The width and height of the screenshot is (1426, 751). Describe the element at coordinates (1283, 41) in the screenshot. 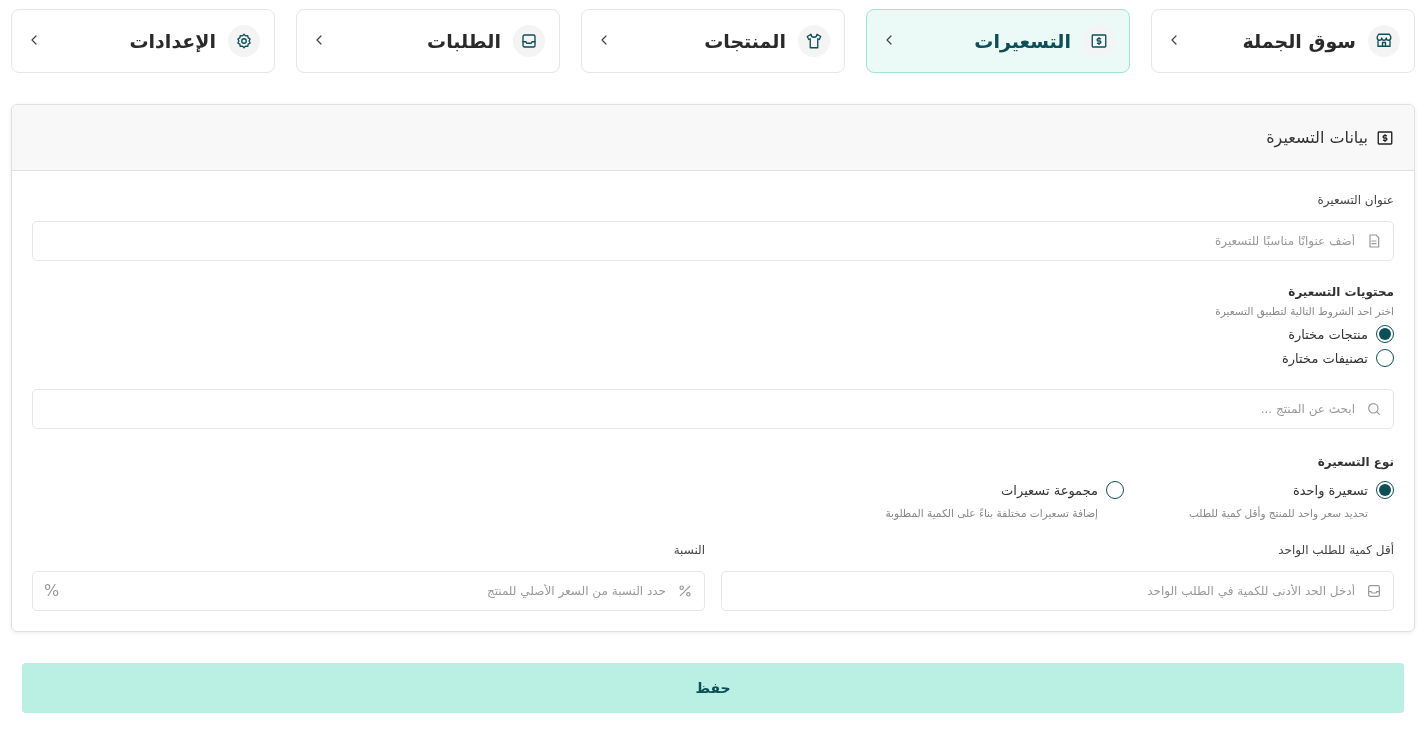

I see `nav-tab: سوق الجملة` at that location.